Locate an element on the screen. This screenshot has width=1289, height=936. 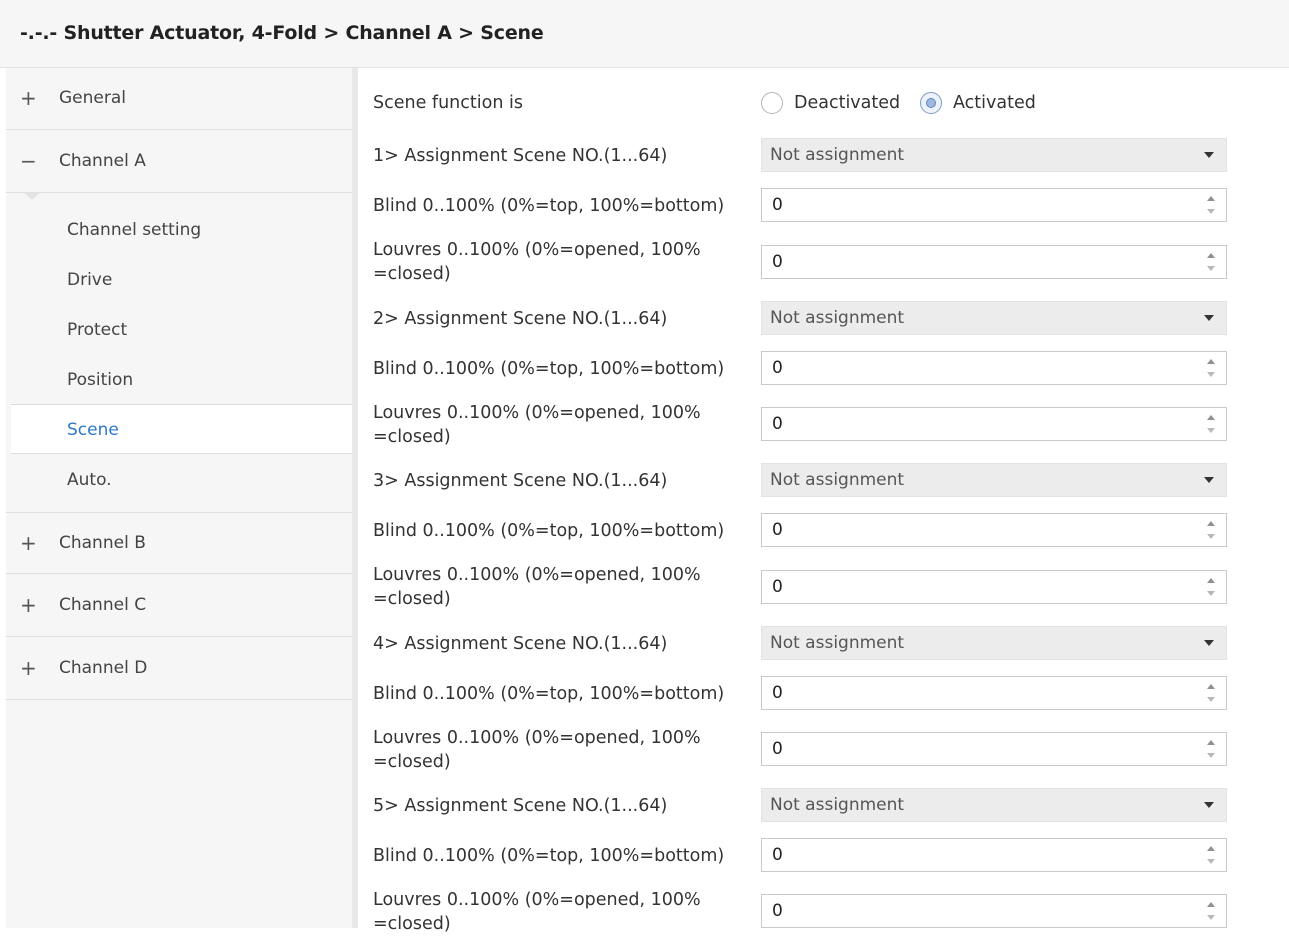
scene-5-blind-input: 0 is located at coordinates (994, 855).